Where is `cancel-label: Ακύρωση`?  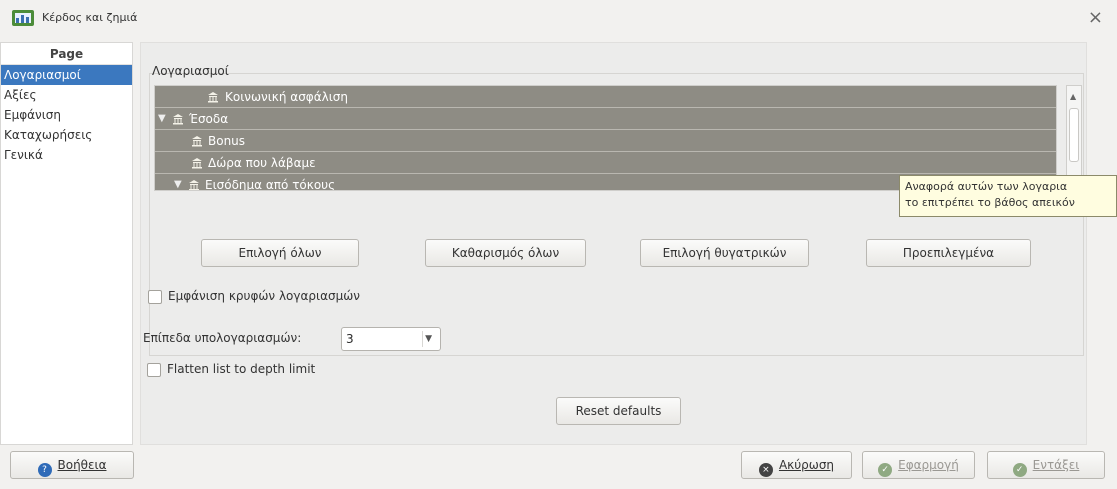 cancel-label: Ακύρωση is located at coordinates (806, 465).